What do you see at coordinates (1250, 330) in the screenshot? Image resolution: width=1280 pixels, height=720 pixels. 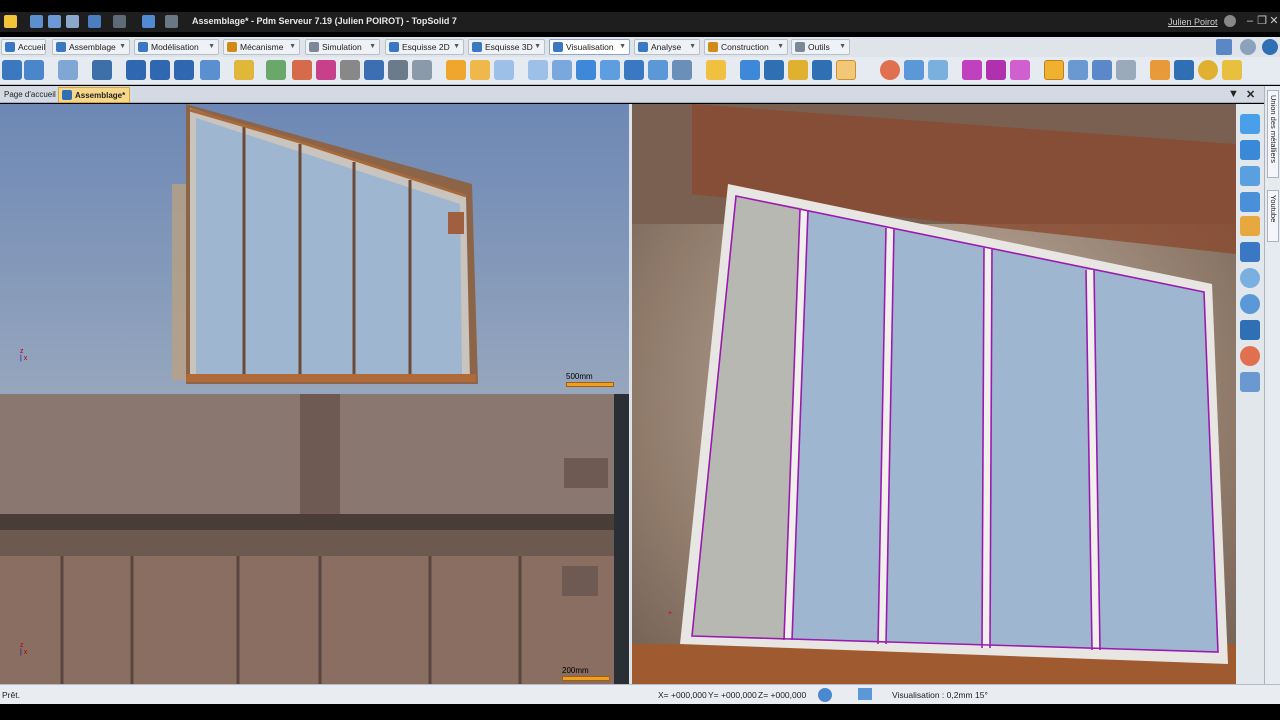 I see `cube-view-icon` at bounding box center [1250, 330].